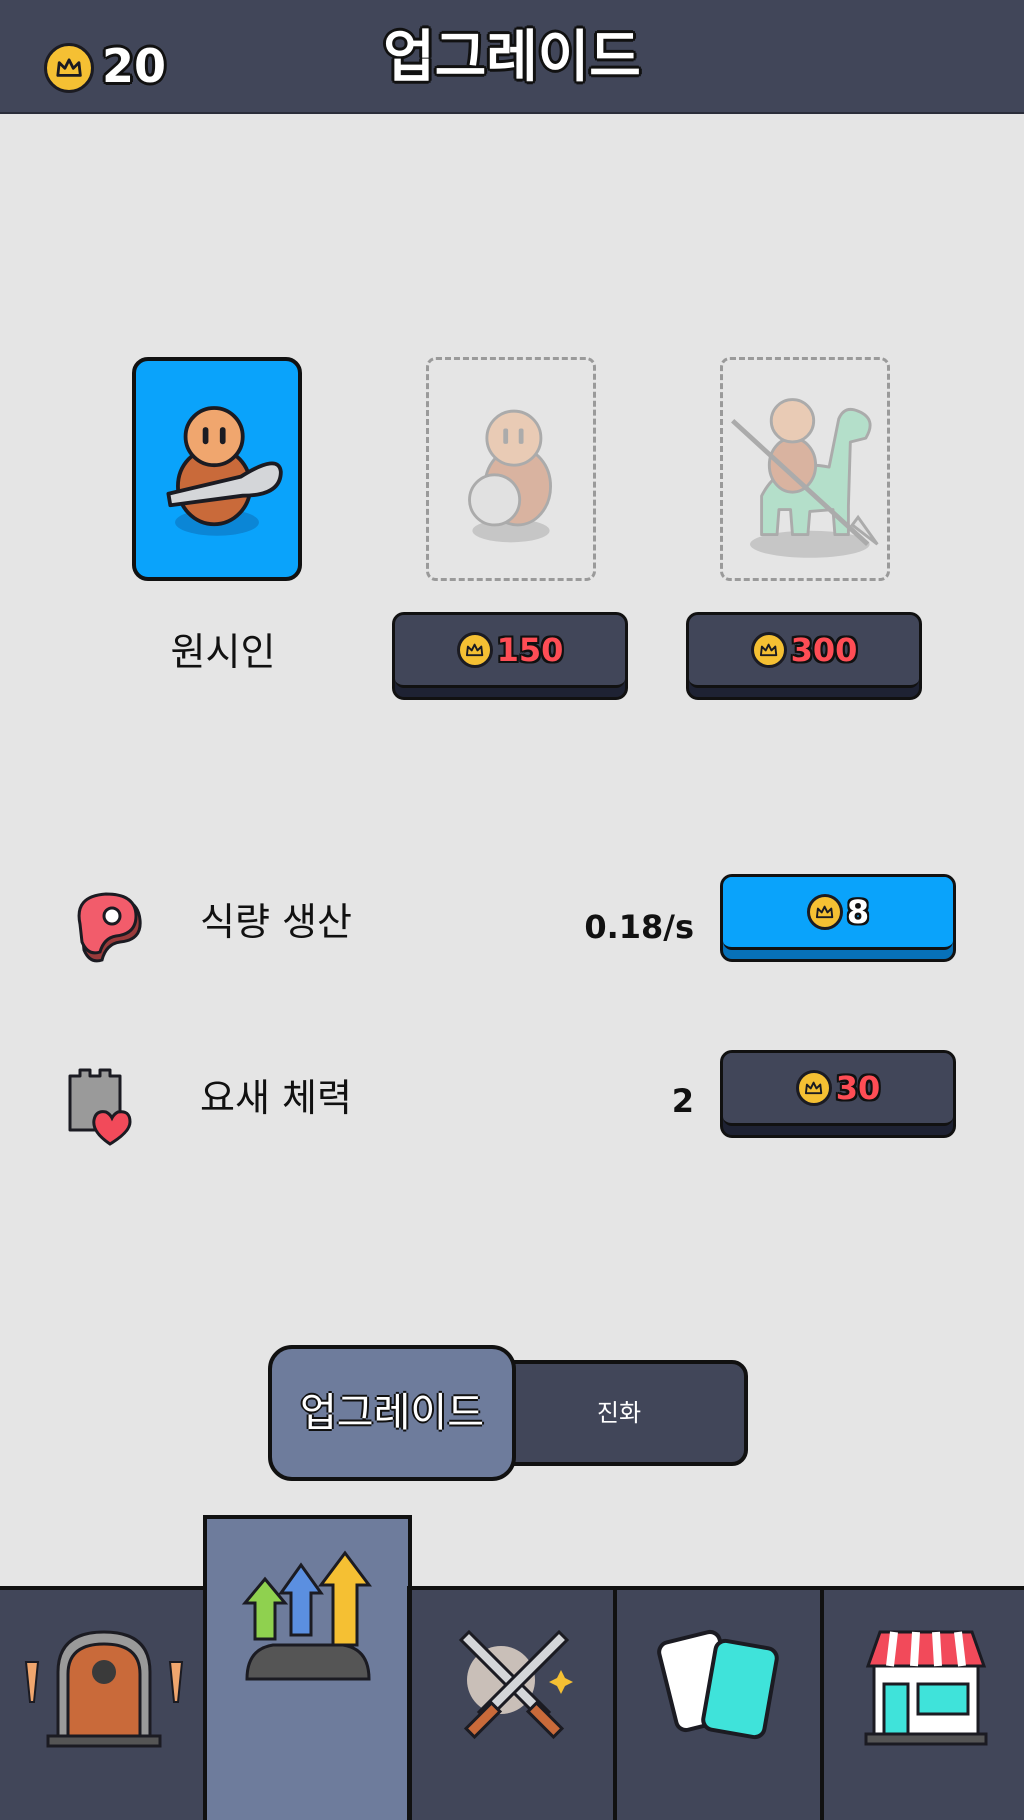 Image resolution: width=1024 pixels, height=1820 pixels. Describe the element at coordinates (109, 927) in the screenshot. I see `meat-icon` at that location.